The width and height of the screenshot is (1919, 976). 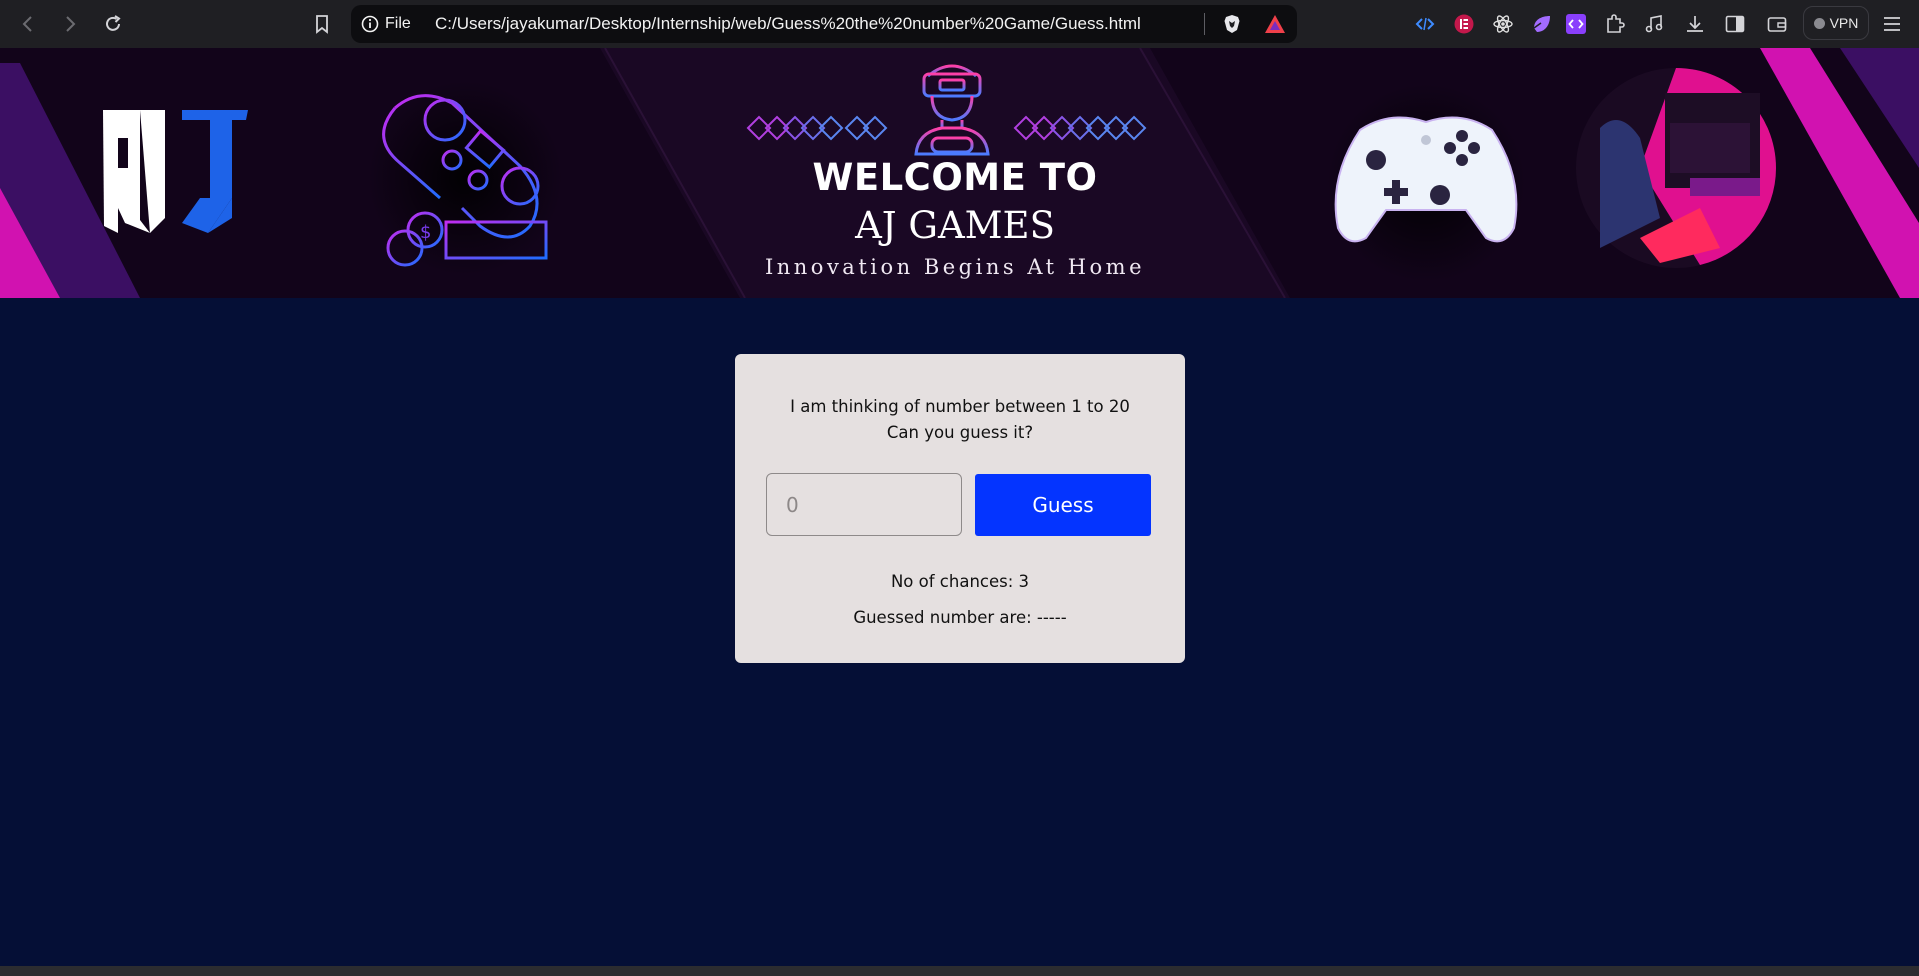 I want to click on chances-remaining-text: No of chances: 3, so click(x=960, y=581).